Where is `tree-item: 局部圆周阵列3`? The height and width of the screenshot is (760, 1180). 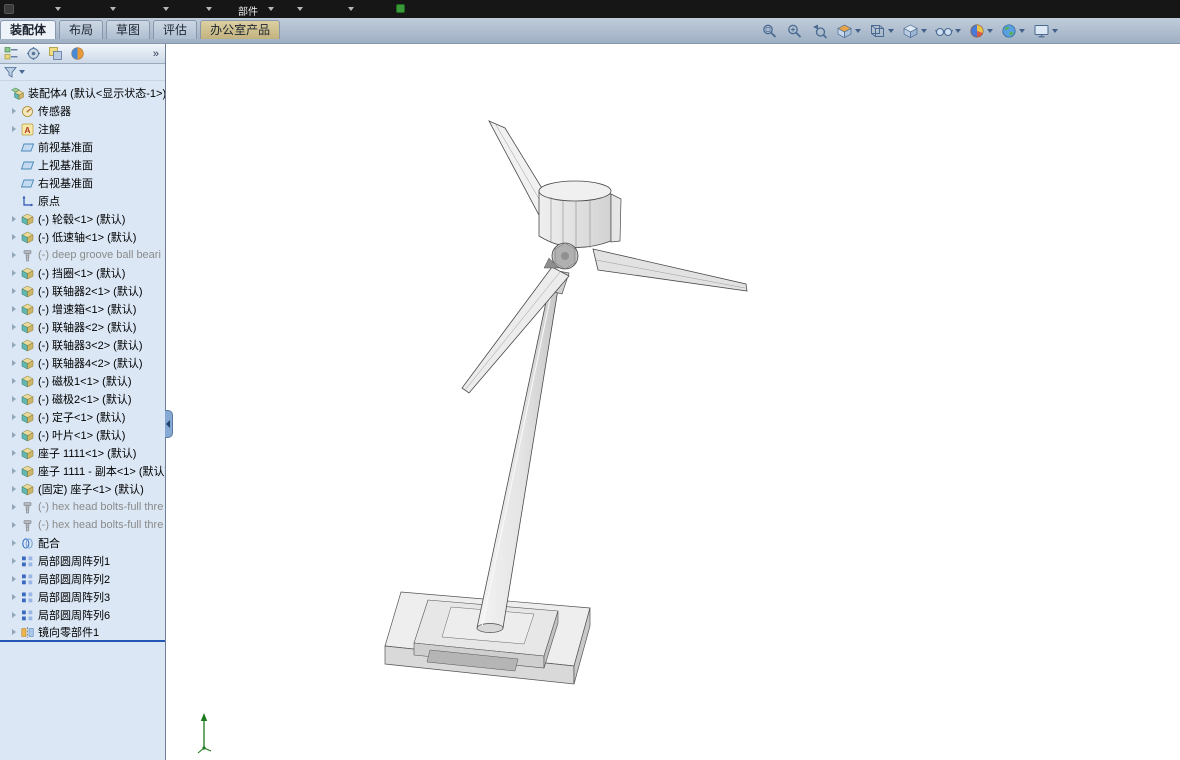
tree-item: 局部圆周阵列3 is located at coordinates (82, 597).